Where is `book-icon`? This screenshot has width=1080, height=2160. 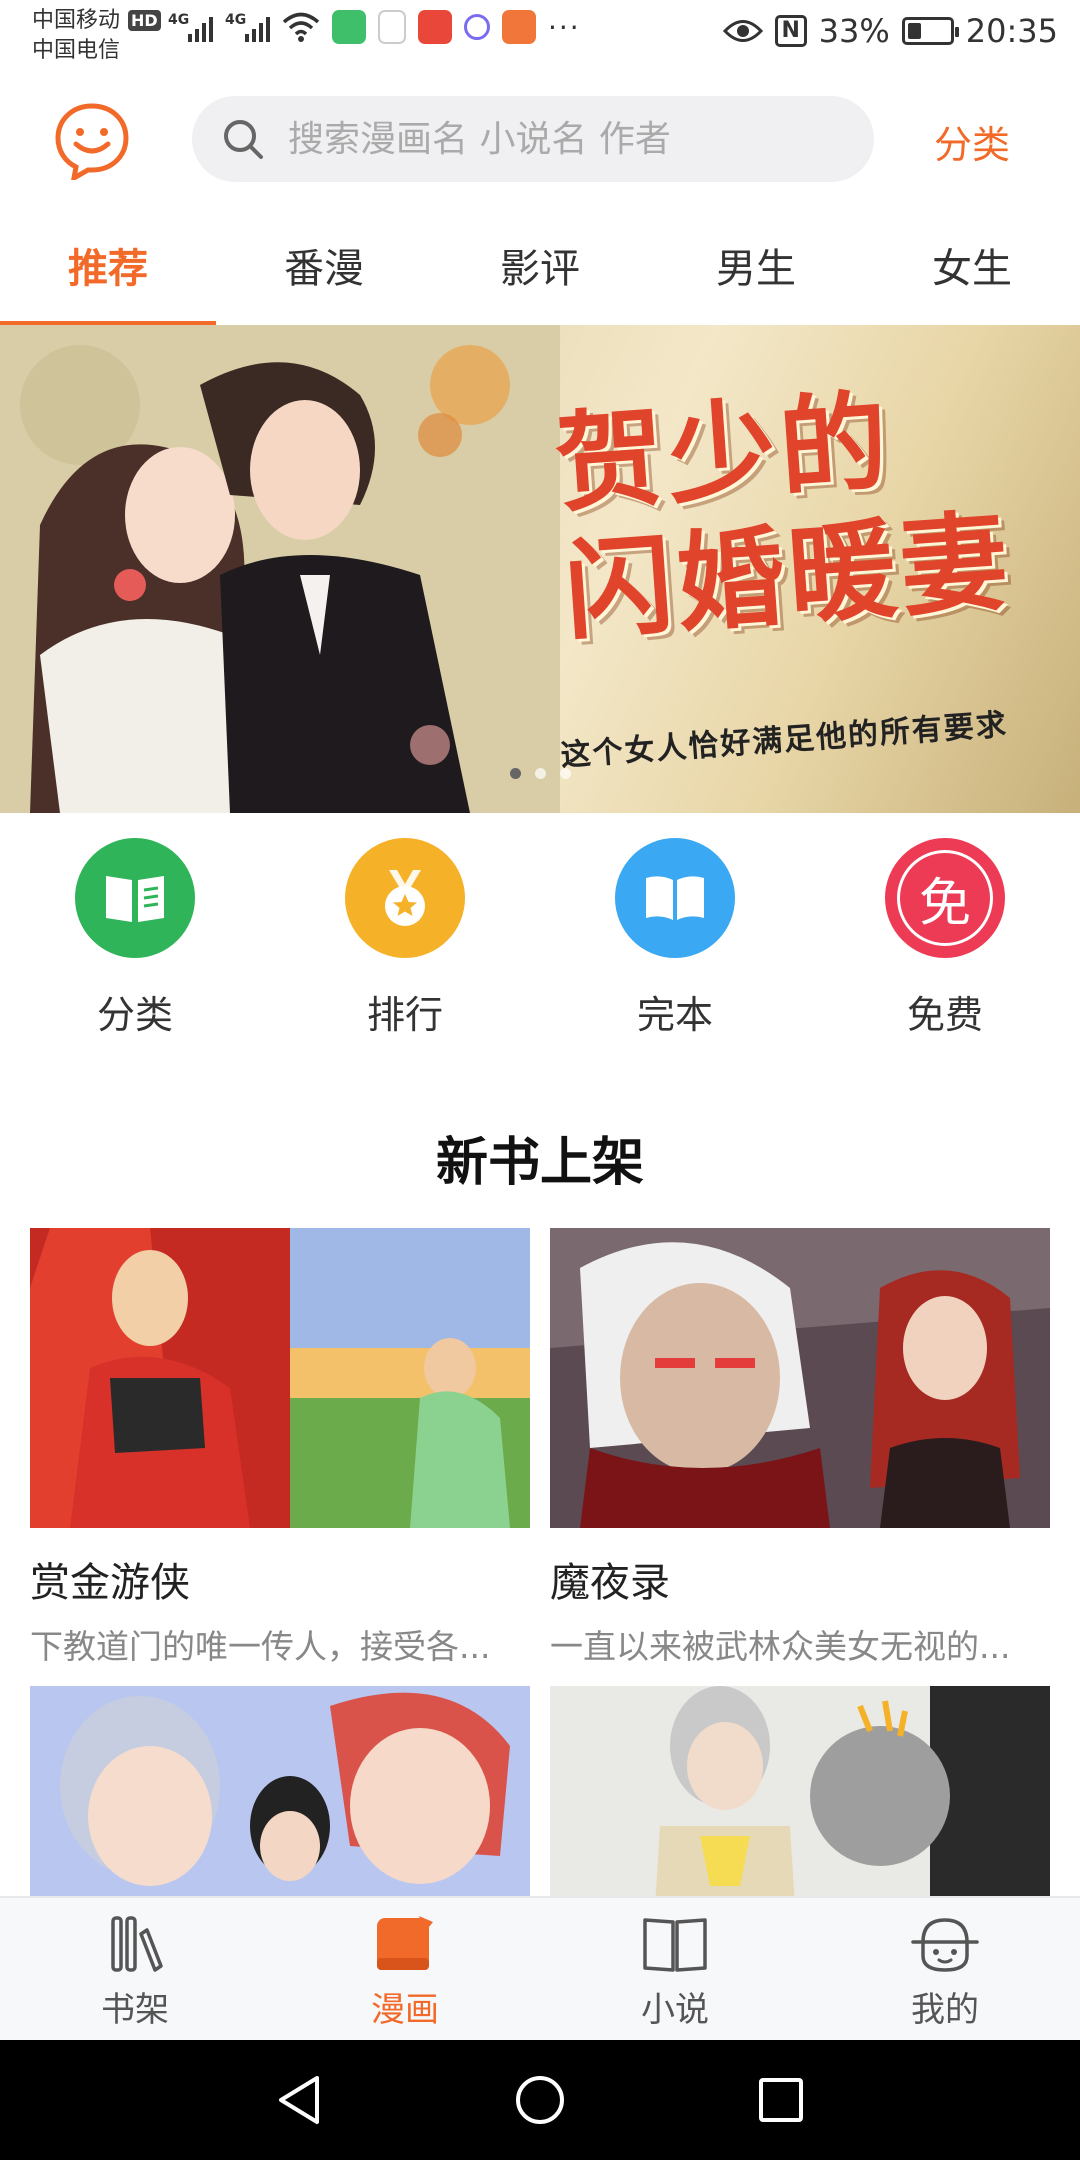
book-icon is located at coordinates (135, 898).